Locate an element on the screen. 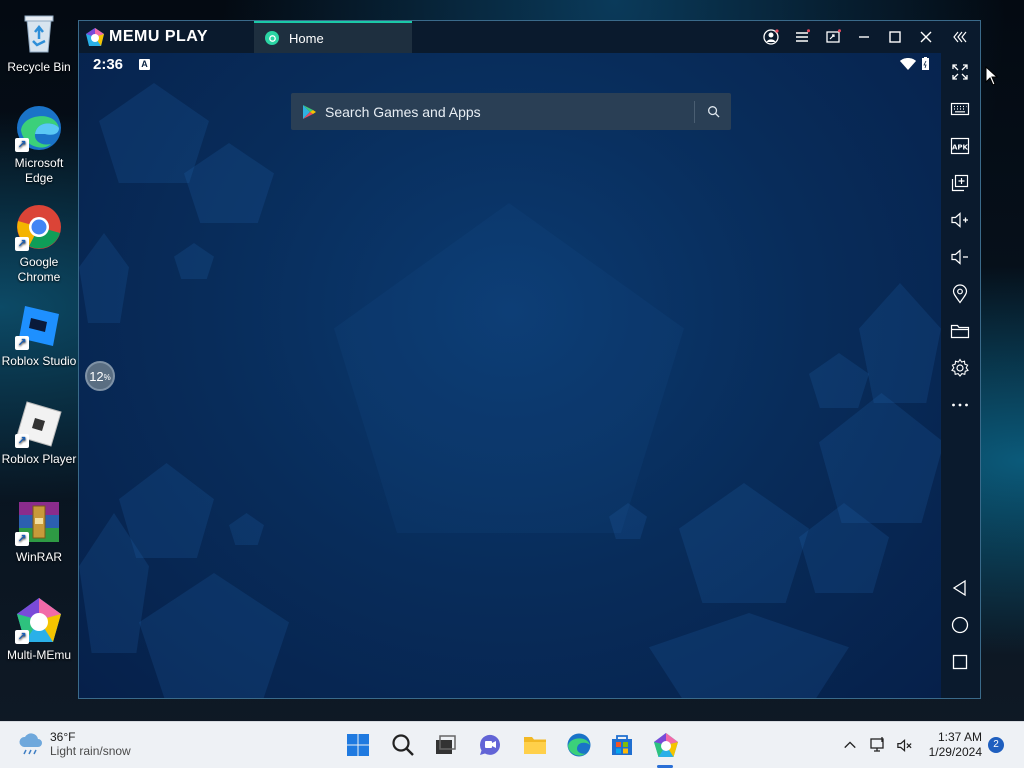  logo-text: MEMU PLAY is located at coordinates (159, 36).